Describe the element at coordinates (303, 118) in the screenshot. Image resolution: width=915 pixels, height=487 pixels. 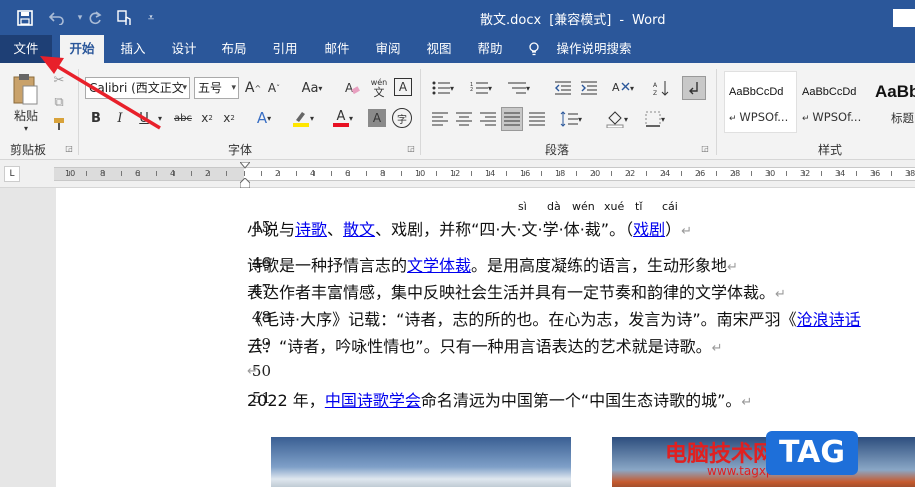
I see `highlight-color-button: ▾` at that location.